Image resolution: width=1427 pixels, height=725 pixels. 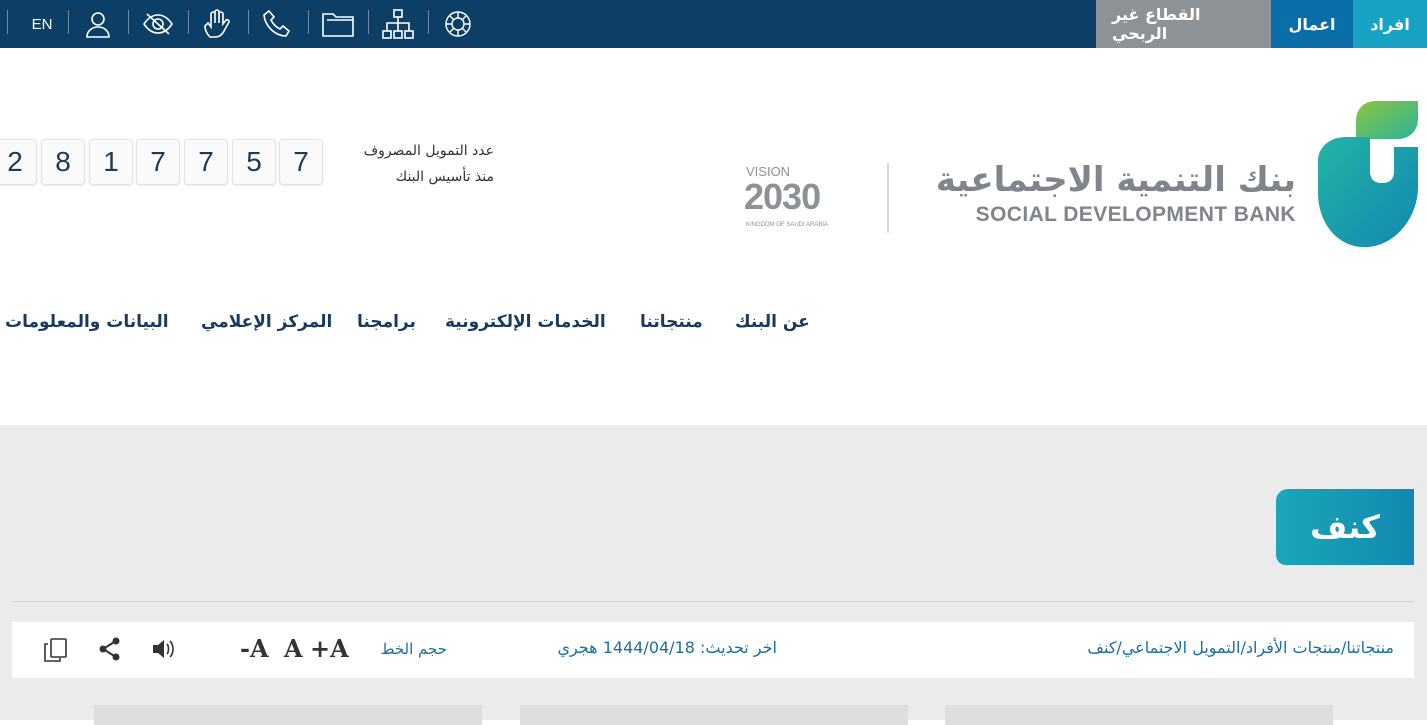 I want to click on last-updated: اخر تحديث: 1444/04/18 هجري, so click(x=667, y=647).